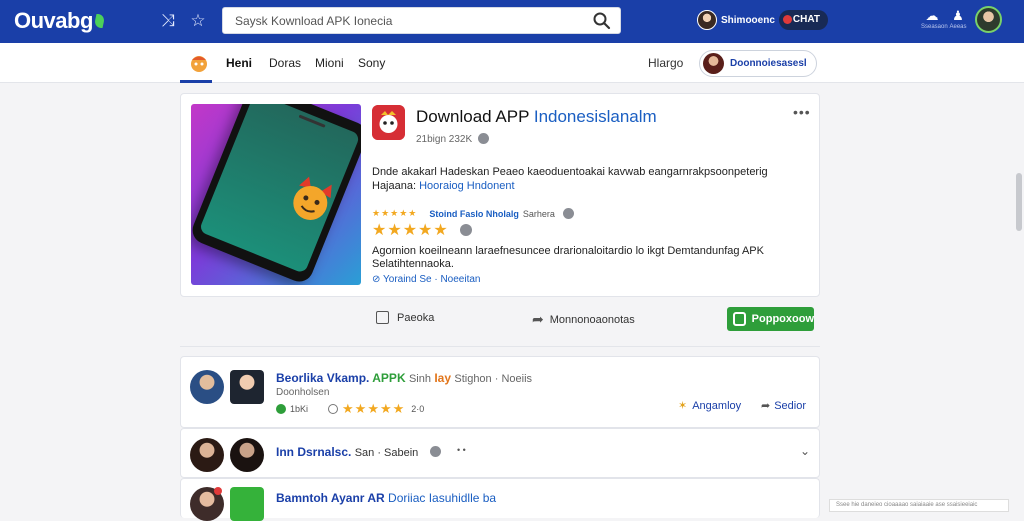 This screenshot has height=521, width=1024. I want to click on clock-icon, so click(333, 409).